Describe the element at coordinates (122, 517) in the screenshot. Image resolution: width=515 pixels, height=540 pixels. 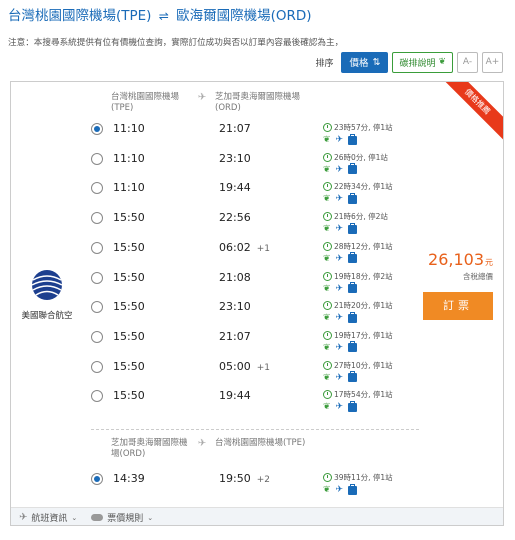
I see `fare-rules-toggle: 票價規則 ⌄` at that location.